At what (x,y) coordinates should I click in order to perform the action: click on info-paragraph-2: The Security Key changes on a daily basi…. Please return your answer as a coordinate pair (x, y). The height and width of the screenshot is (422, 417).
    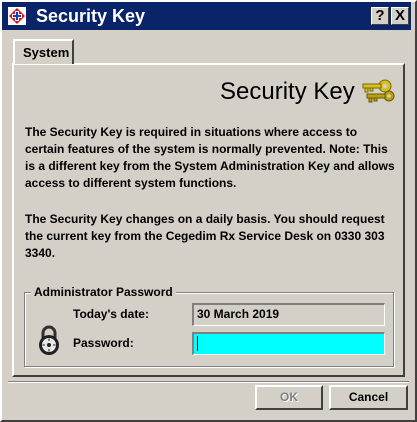
    Looking at the image, I should click on (205, 236).